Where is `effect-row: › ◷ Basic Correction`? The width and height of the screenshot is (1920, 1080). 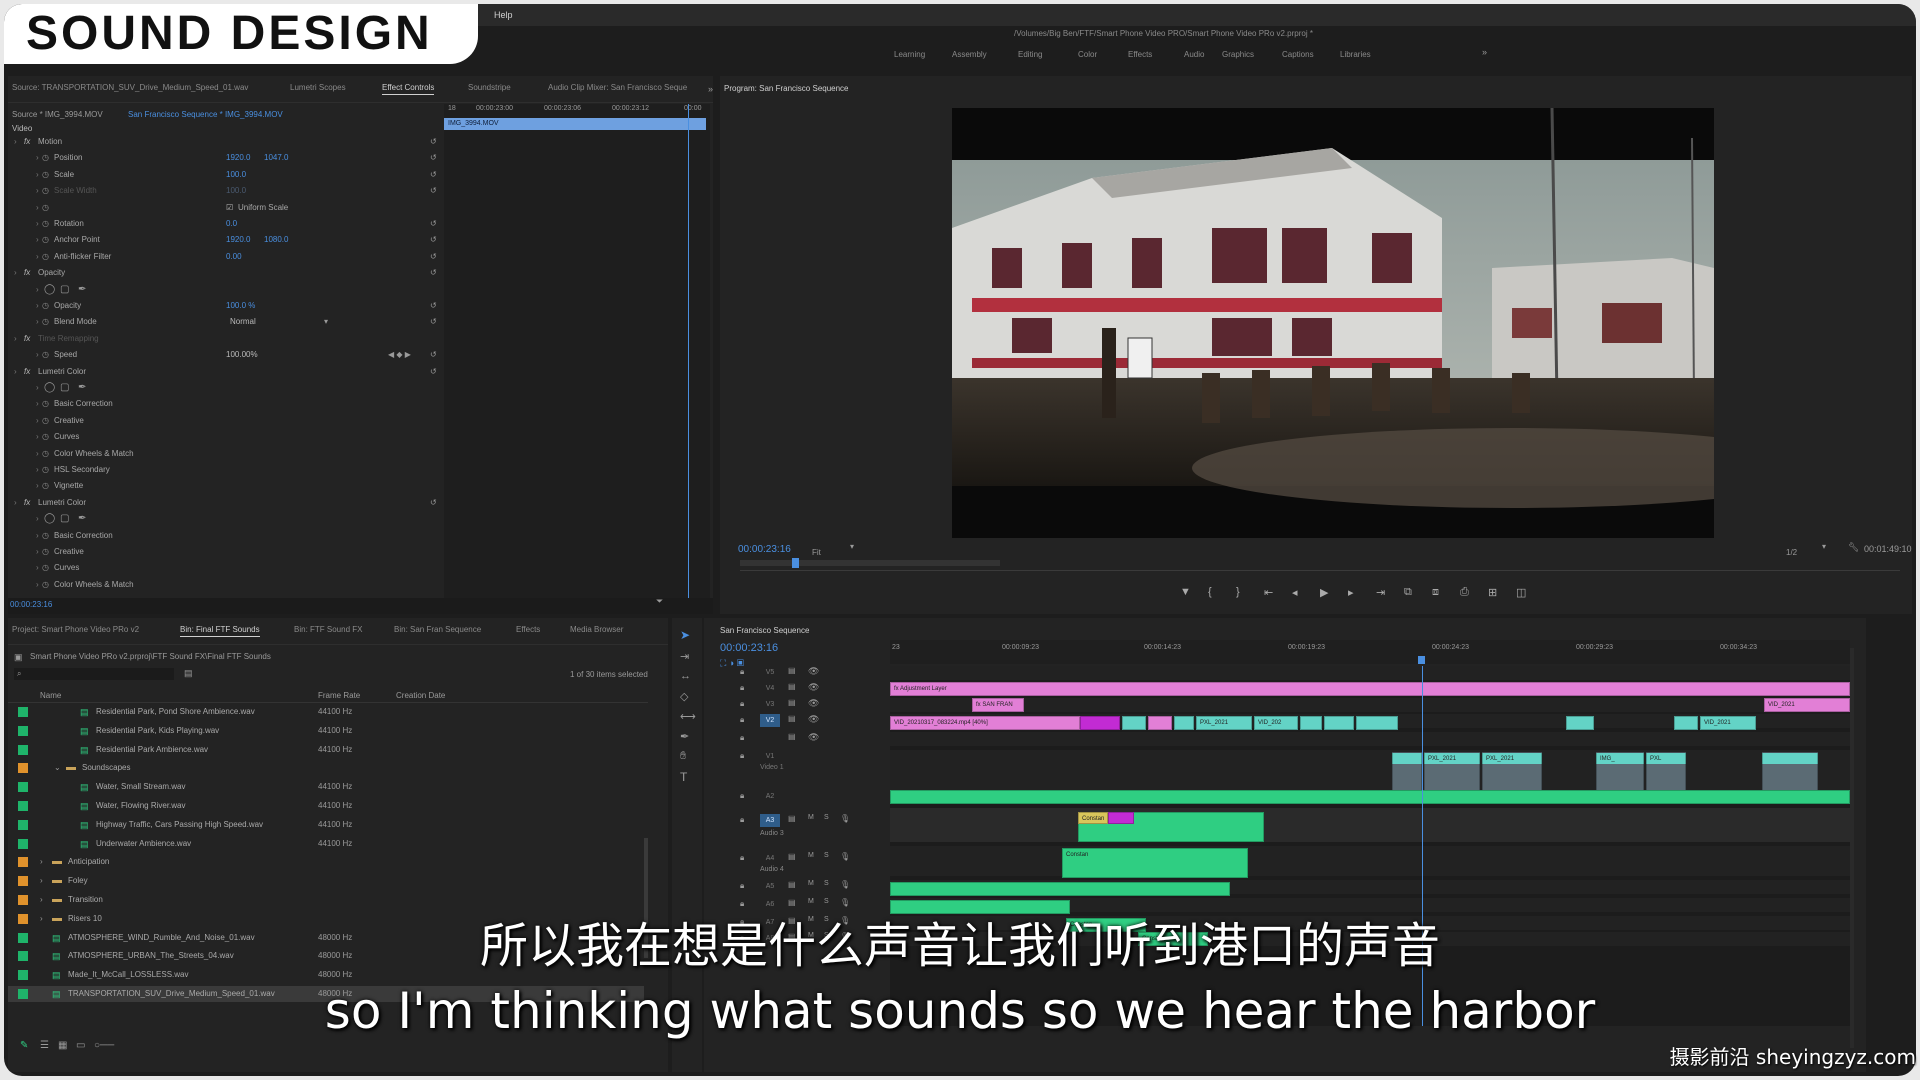 effect-row: › ◷ Basic Correction is located at coordinates (228, 404).